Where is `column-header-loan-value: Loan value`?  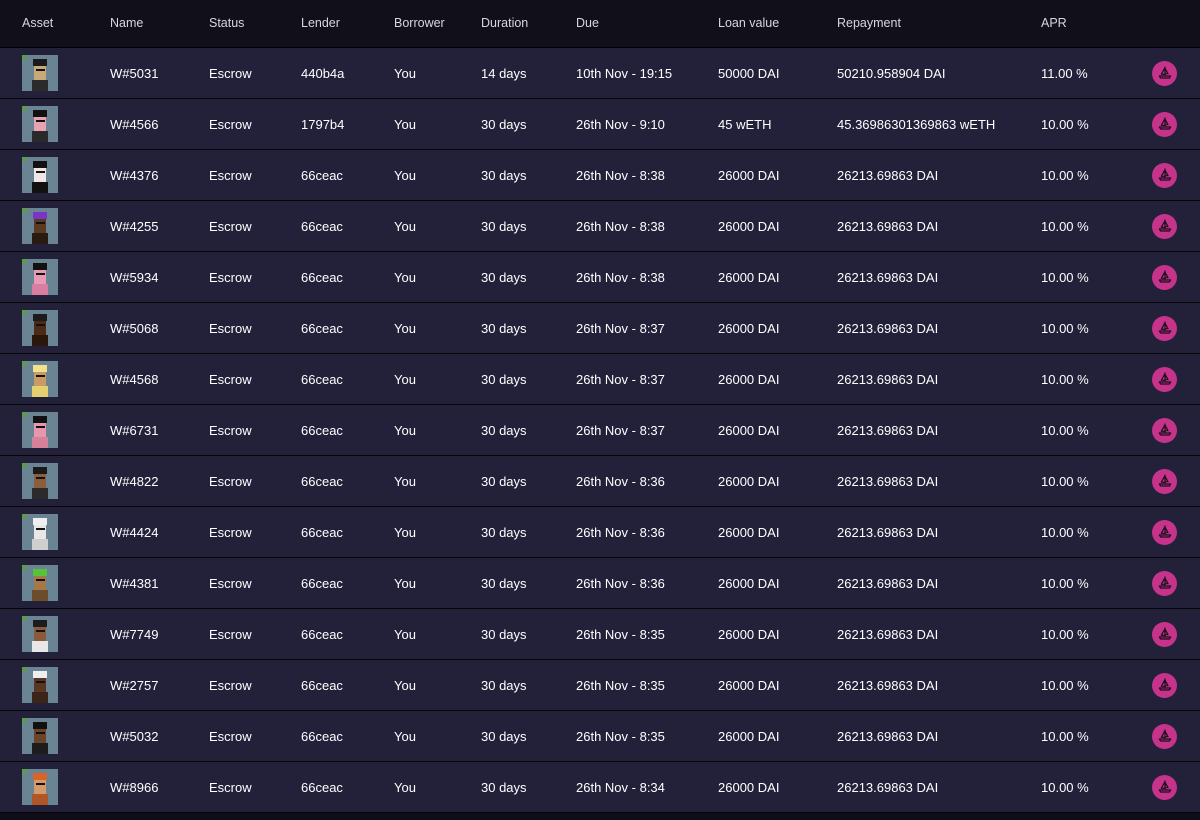 column-header-loan-value: Loan value is located at coordinates (748, 23).